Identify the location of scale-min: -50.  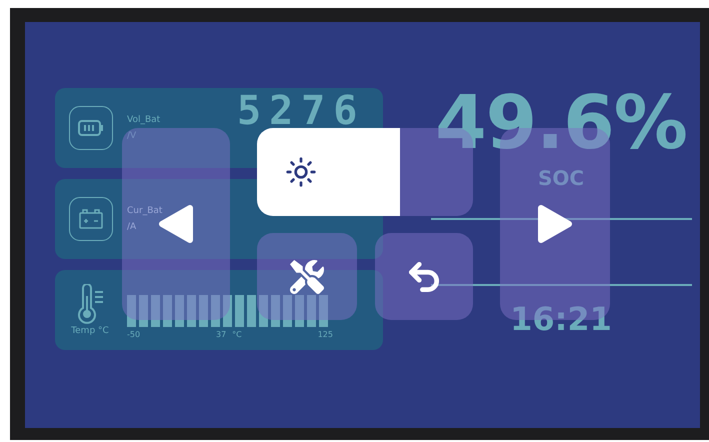
(133, 334).